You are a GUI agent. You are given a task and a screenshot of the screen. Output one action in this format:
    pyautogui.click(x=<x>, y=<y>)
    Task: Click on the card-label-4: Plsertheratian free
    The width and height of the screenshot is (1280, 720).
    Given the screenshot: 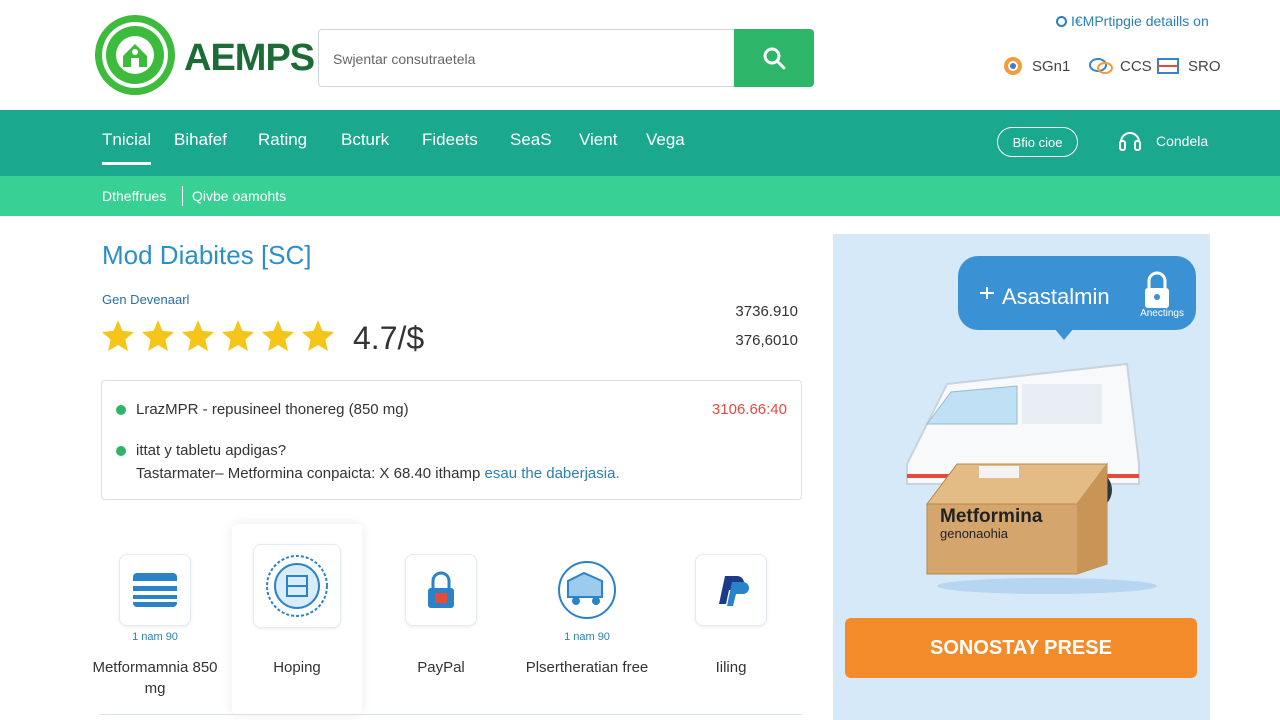 What is the action you would take?
    pyautogui.click(x=587, y=667)
    